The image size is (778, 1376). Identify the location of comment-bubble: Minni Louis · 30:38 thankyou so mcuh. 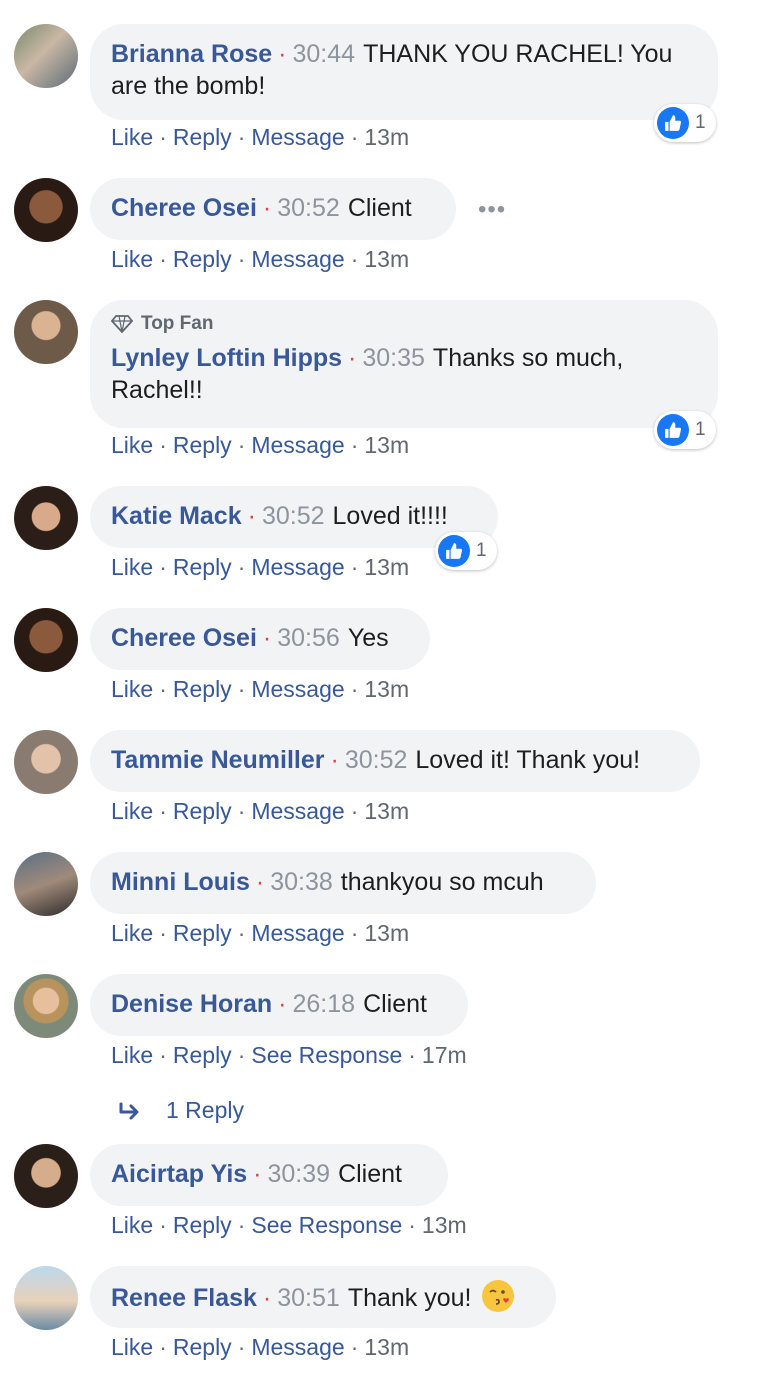
(343, 883).